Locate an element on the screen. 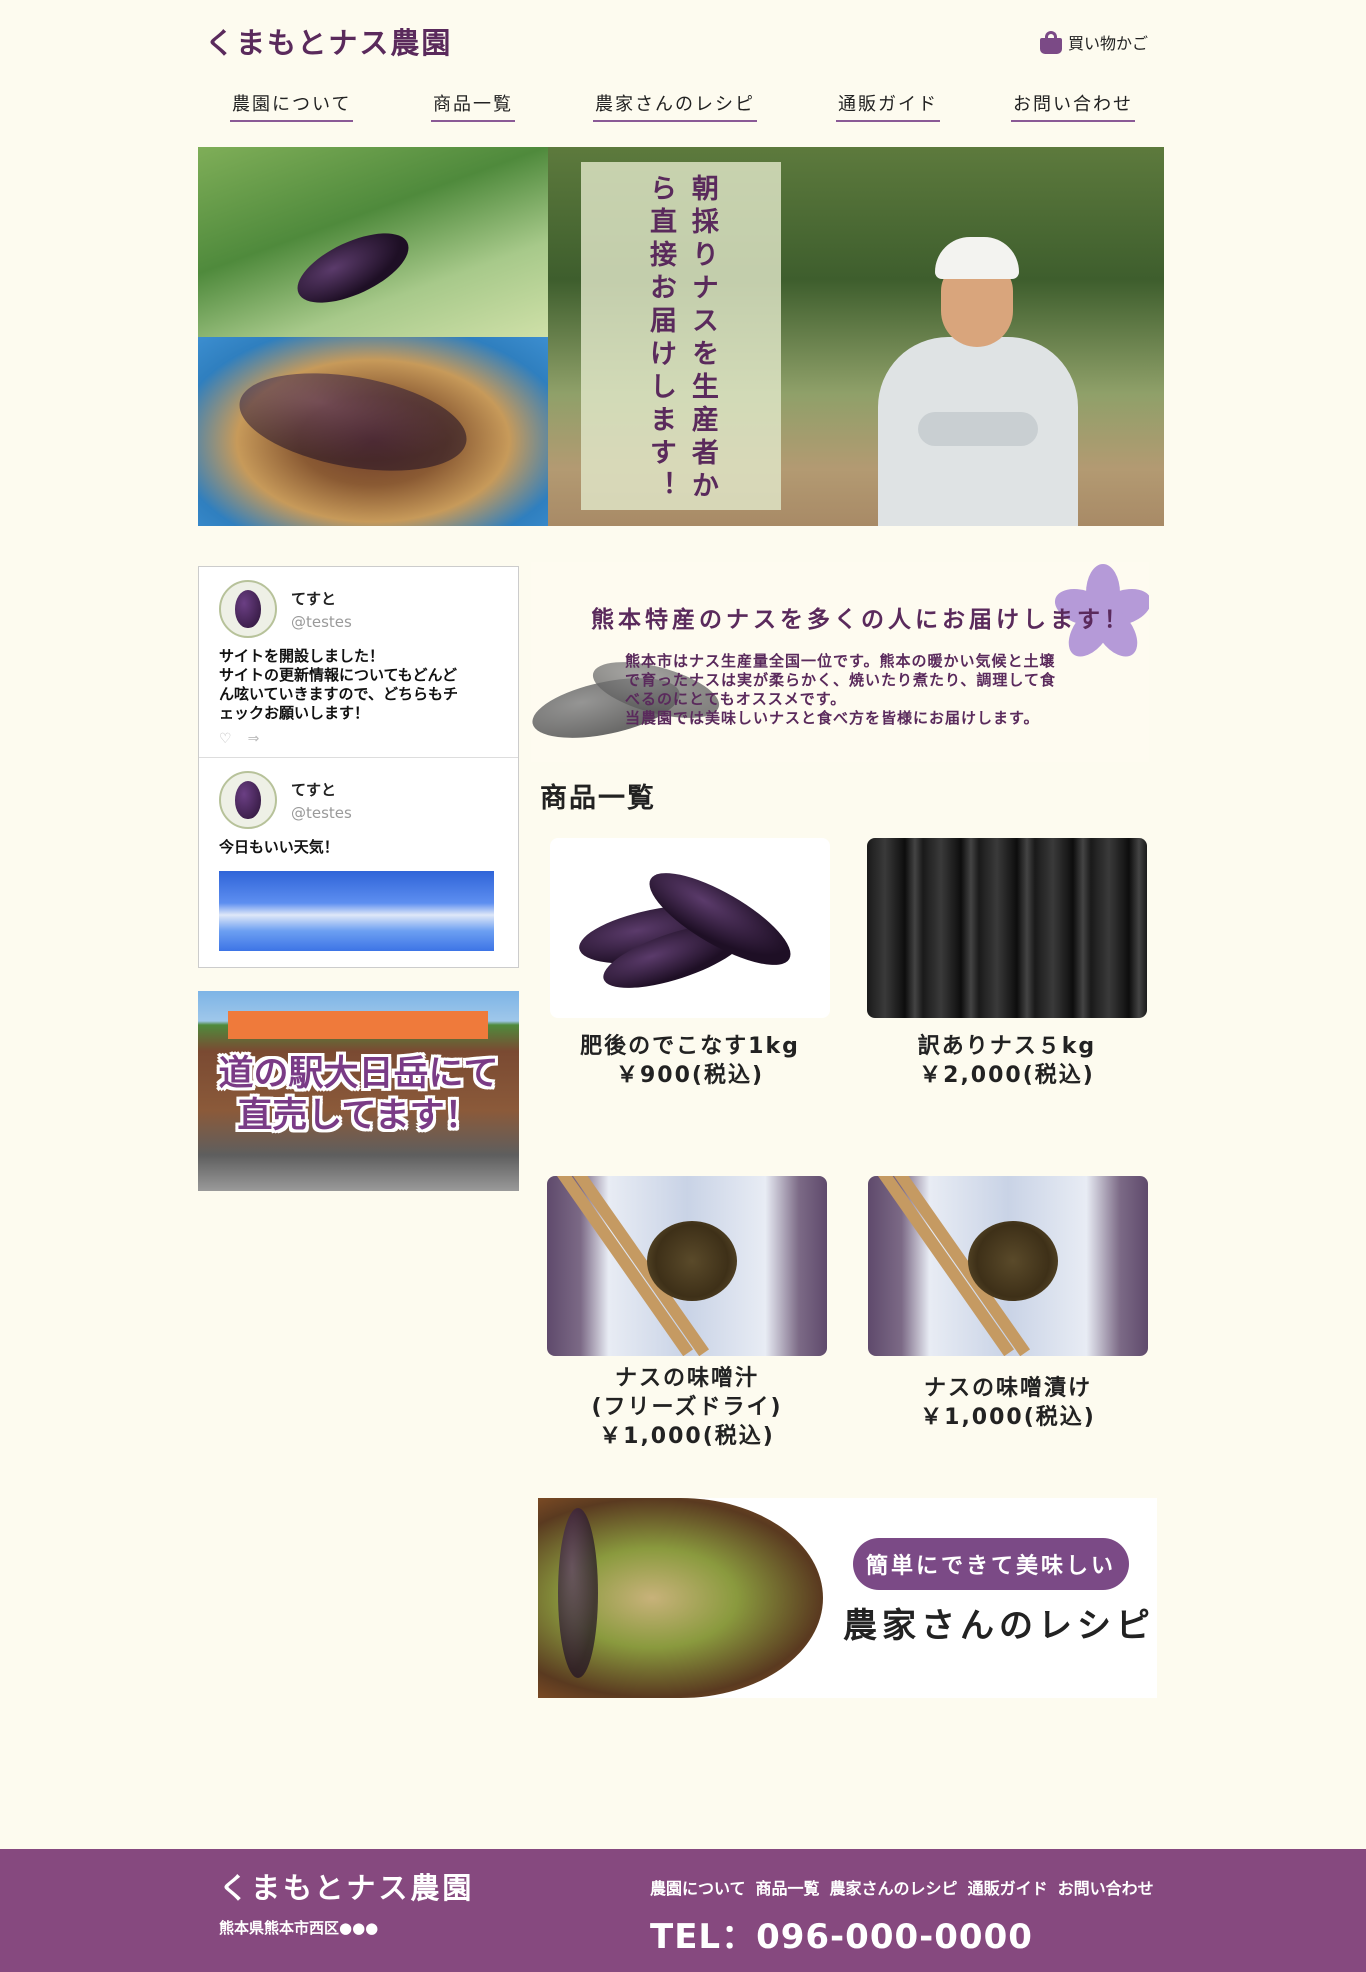  station-banner-line2: 直売してます！ is located at coordinates (358, 1116).